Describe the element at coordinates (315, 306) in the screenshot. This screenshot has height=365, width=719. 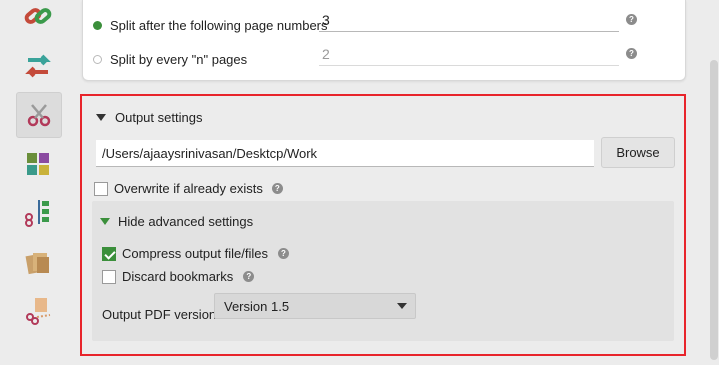
I see `pdf-version-select: Version 1.5` at that location.